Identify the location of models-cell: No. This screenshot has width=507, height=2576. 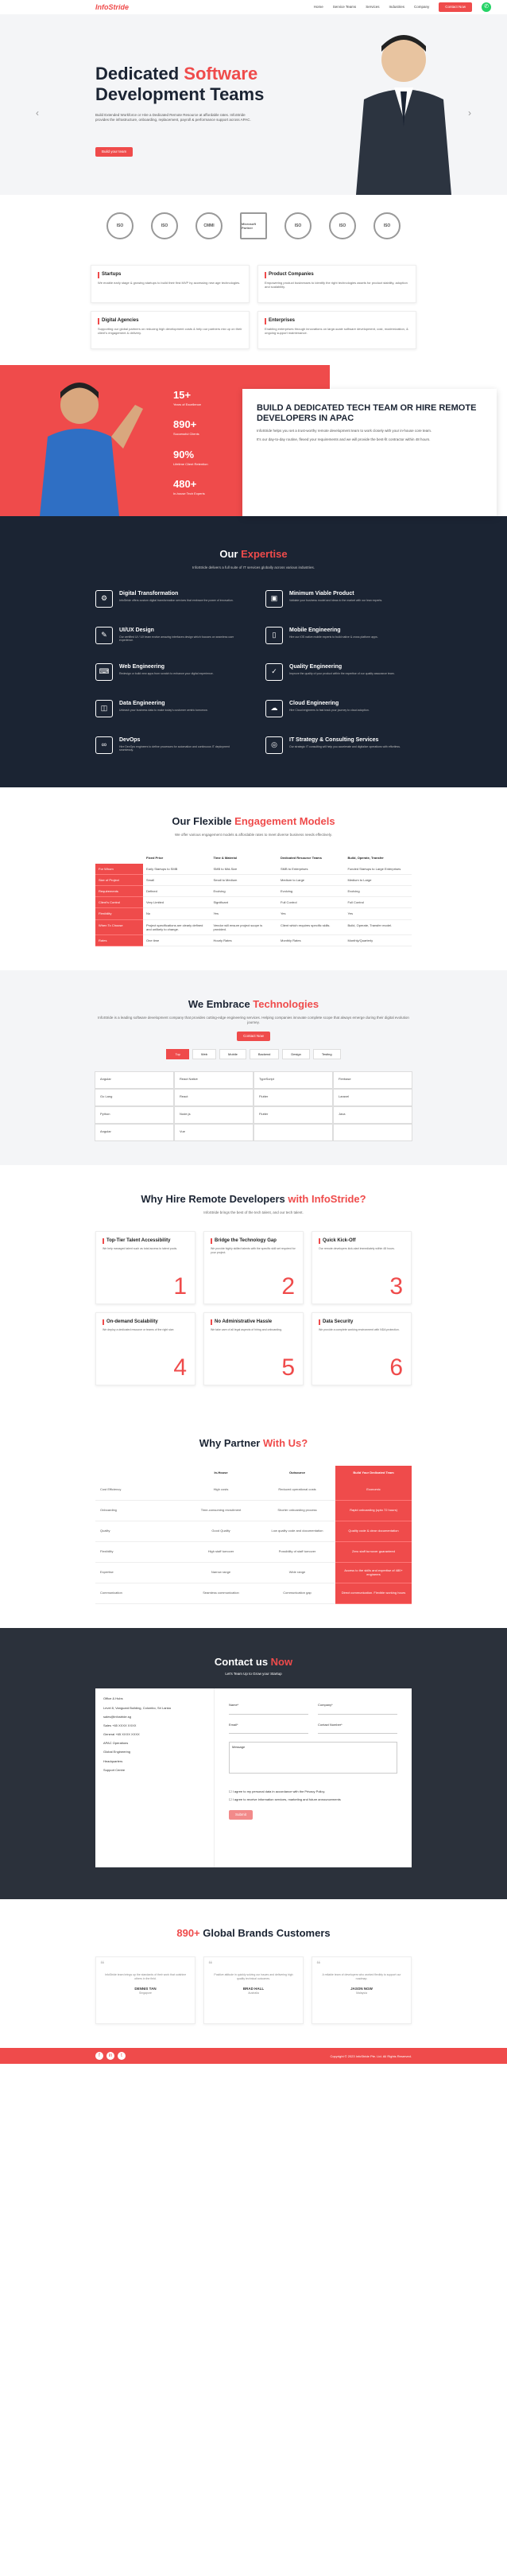
(177, 914).